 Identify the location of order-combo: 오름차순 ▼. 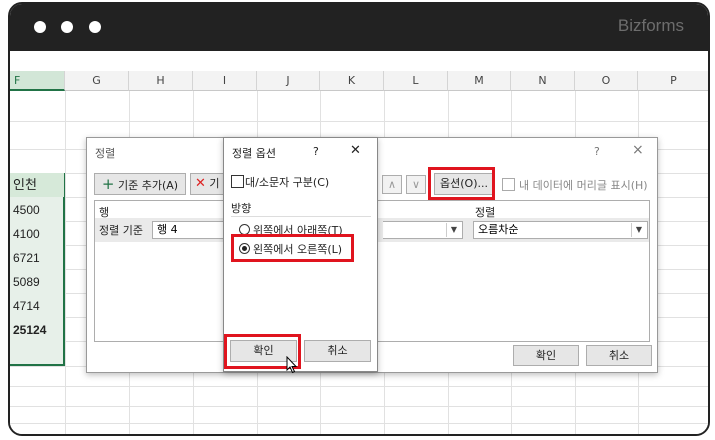
(560, 230).